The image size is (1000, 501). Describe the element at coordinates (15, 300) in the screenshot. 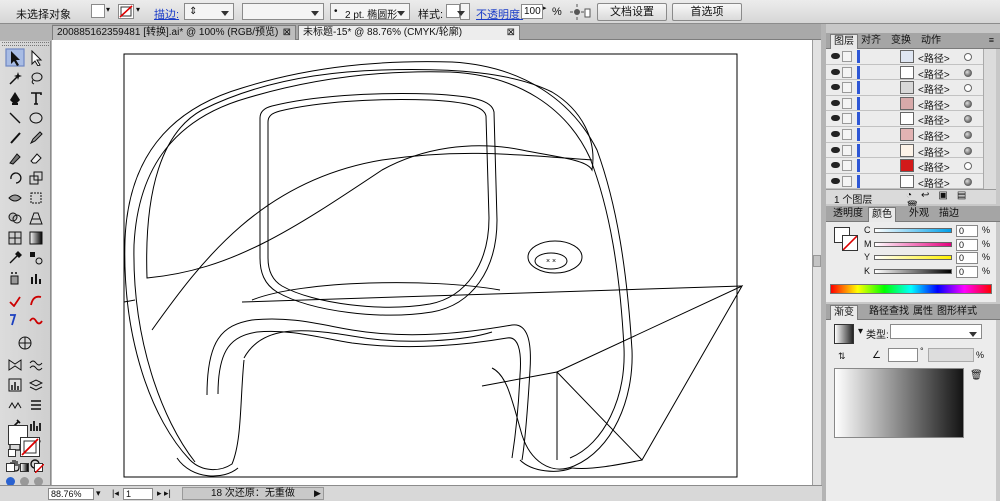

I see `artboard-tool-icon` at that location.